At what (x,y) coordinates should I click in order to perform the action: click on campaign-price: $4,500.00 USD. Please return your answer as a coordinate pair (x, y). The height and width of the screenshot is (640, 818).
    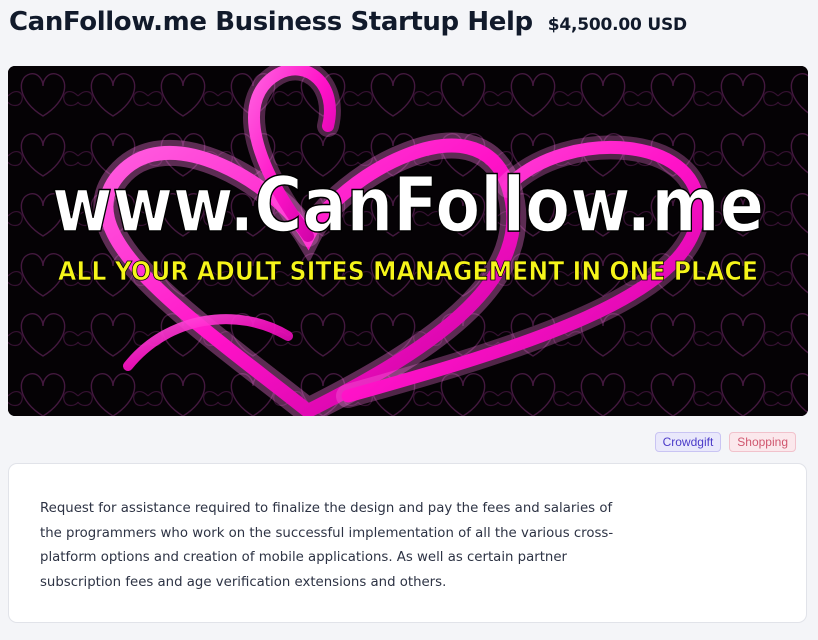
    Looking at the image, I should click on (617, 25).